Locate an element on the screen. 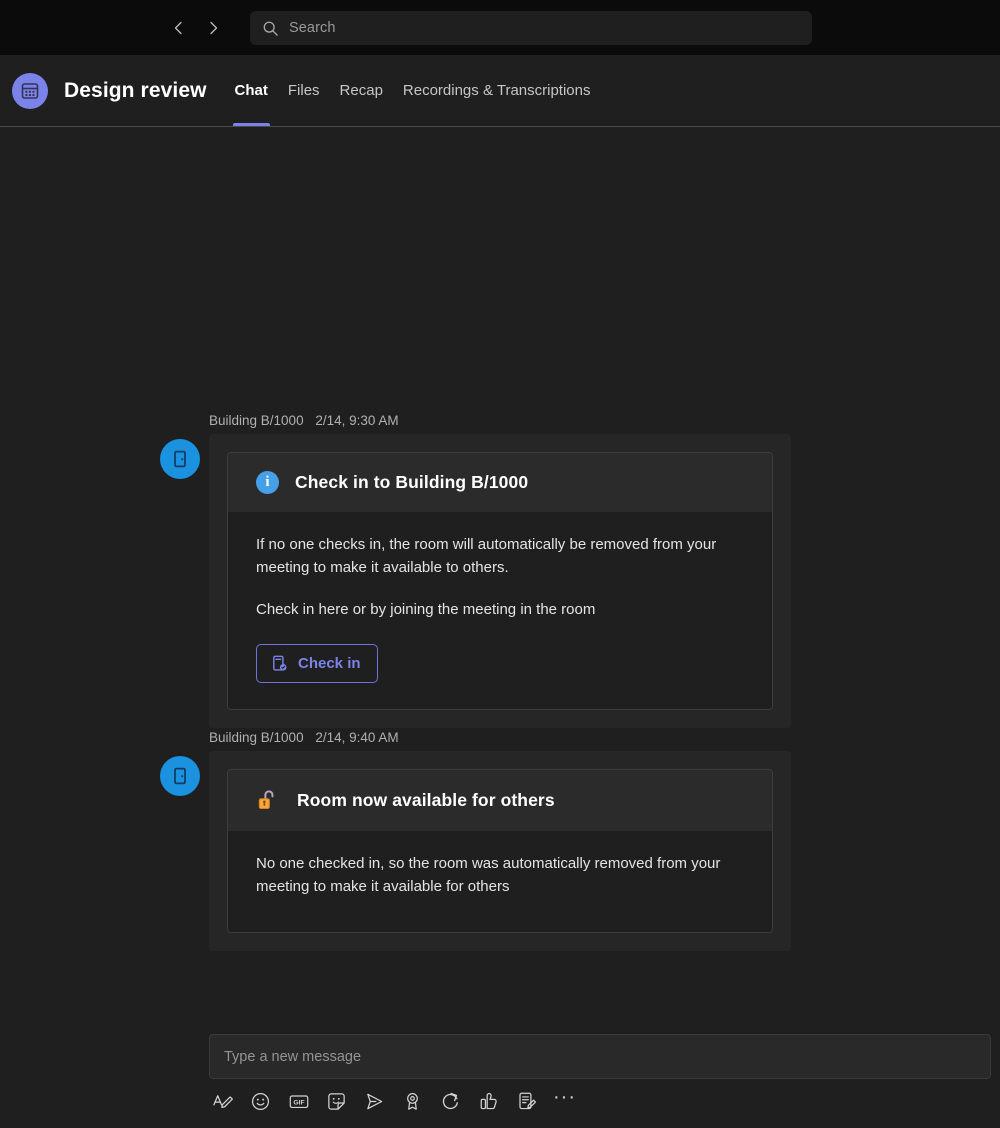 The image size is (1000, 1128). unlock-icon is located at coordinates (266, 800).